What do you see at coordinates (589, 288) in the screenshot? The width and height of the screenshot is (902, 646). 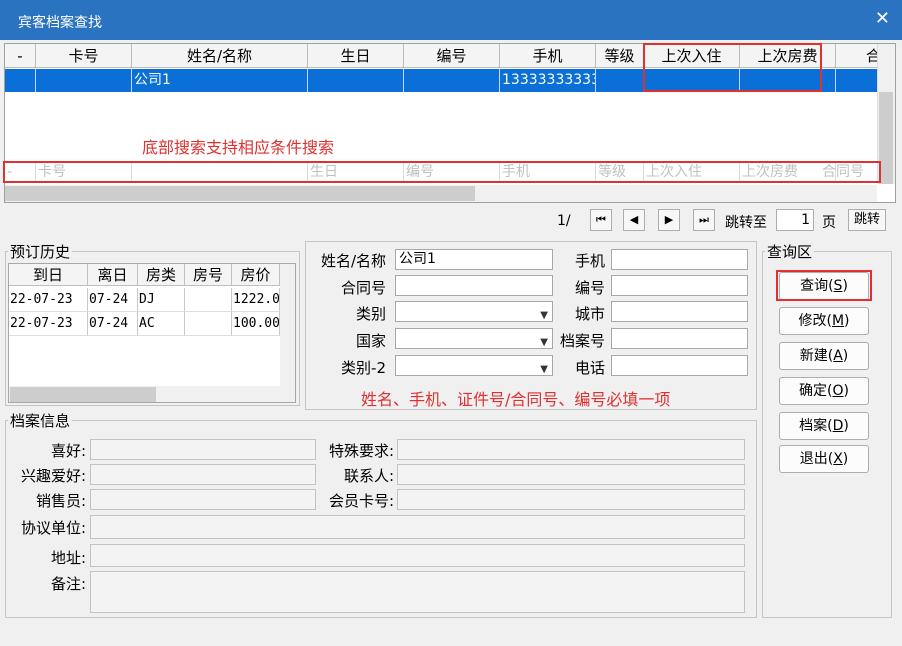 I see `code-label: 编号` at bounding box center [589, 288].